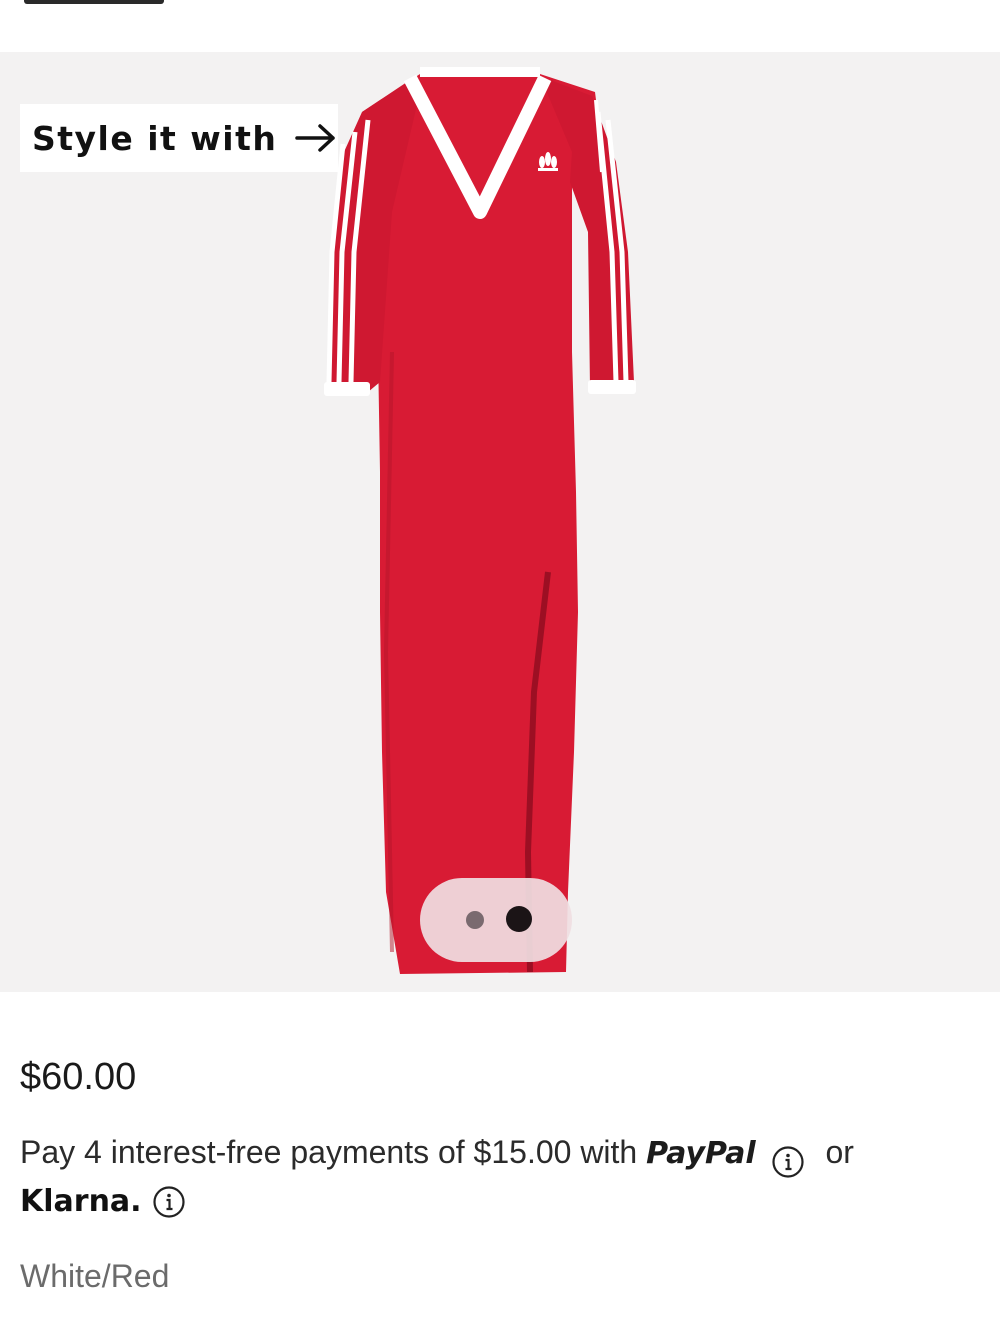 This screenshot has height=1333, width=1000. What do you see at coordinates (94, 2) in the screenshot?
I see `truncated-header-text` at bounding box center [94, 2].